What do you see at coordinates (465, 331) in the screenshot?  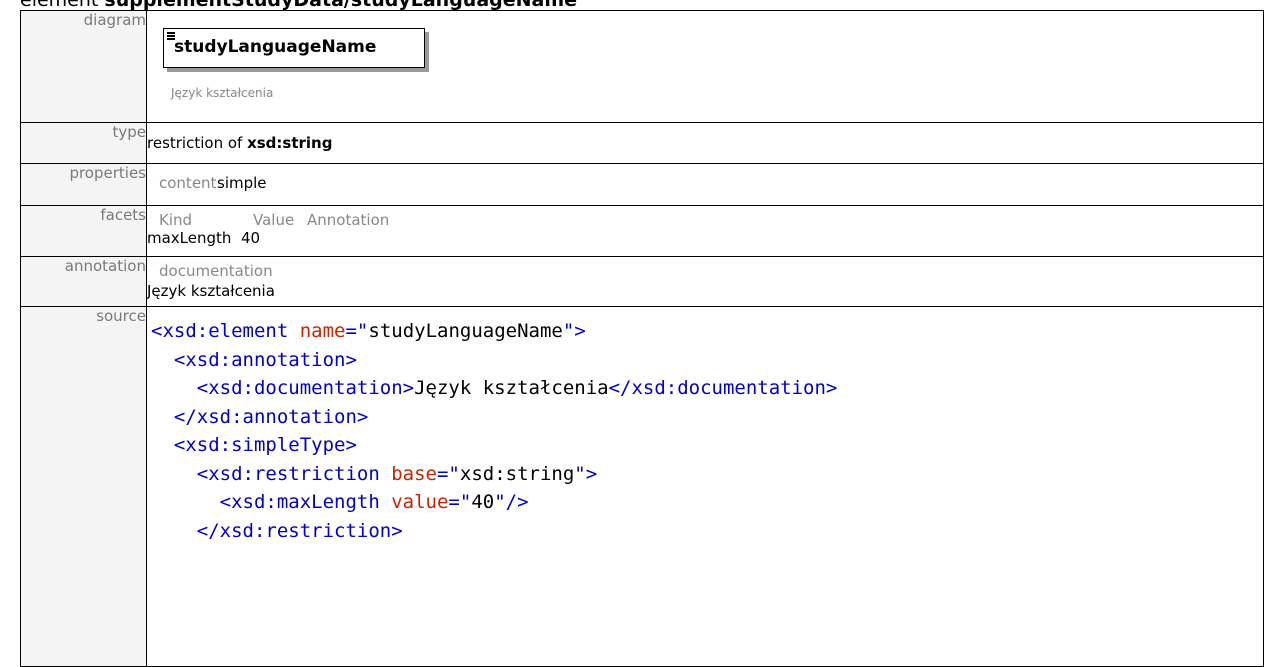 I see `source-token-str: studyLanguageName` at bounding box center [465, 331].